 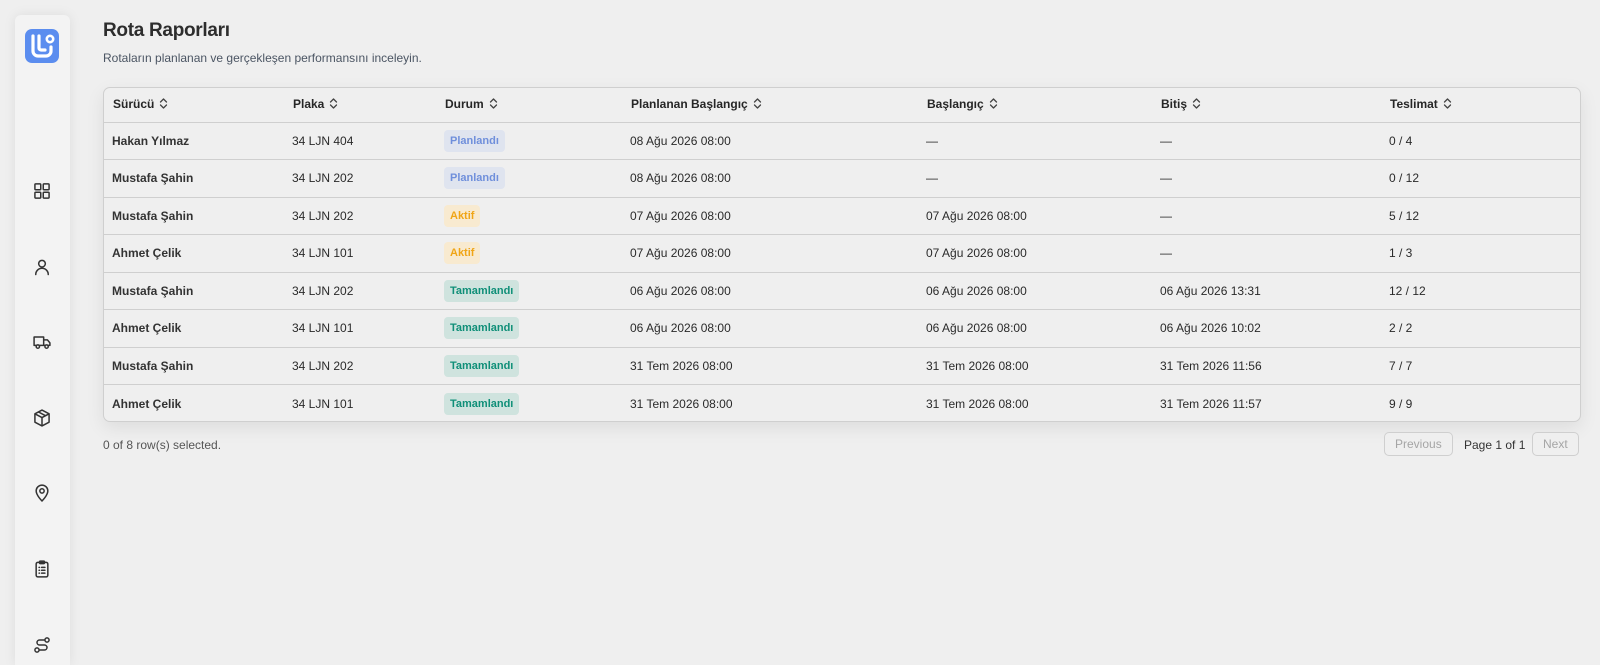 I want to click on cell-delivery: 12 / 12, so click(x=1407, y=290).